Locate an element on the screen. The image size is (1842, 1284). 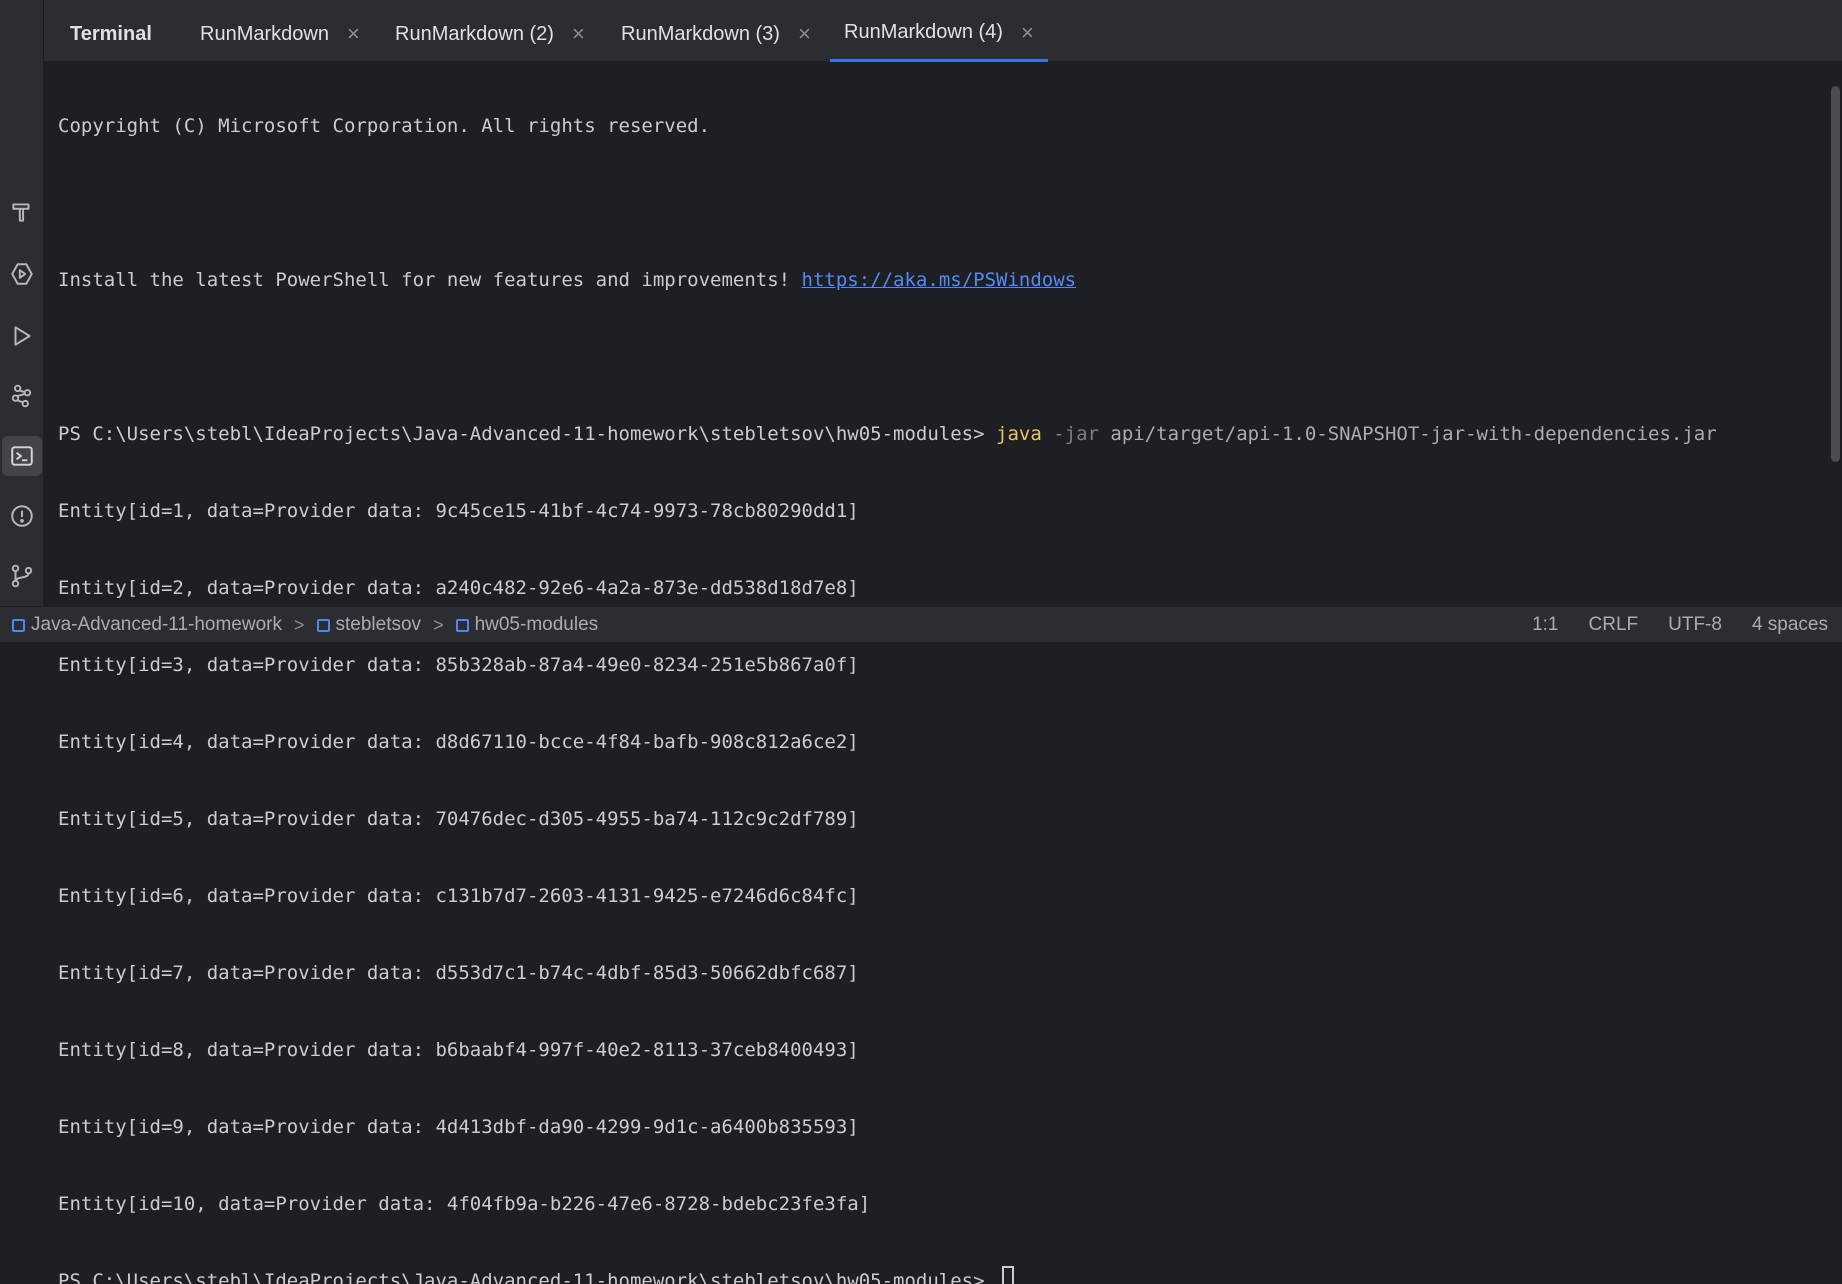
tab-runmarkdown-4: RunMarkdown (4) × is located at coordinates (939, 31).